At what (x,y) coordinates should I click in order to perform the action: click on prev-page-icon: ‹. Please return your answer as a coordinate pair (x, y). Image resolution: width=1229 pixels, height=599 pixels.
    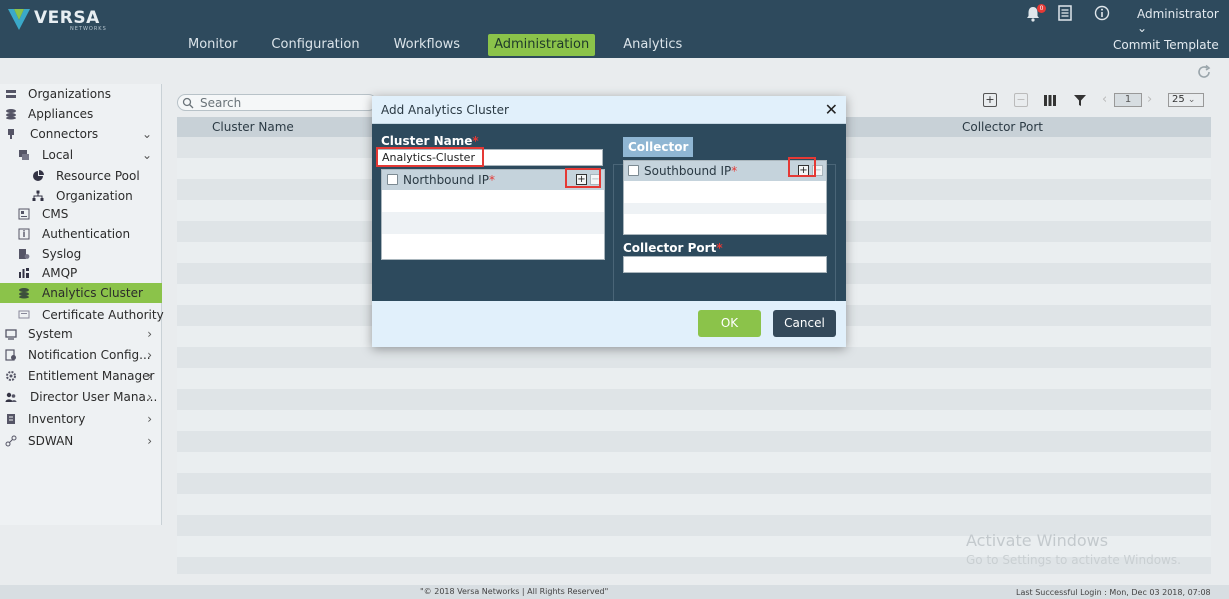
    Looking at the image, I should click on (1104, 99).